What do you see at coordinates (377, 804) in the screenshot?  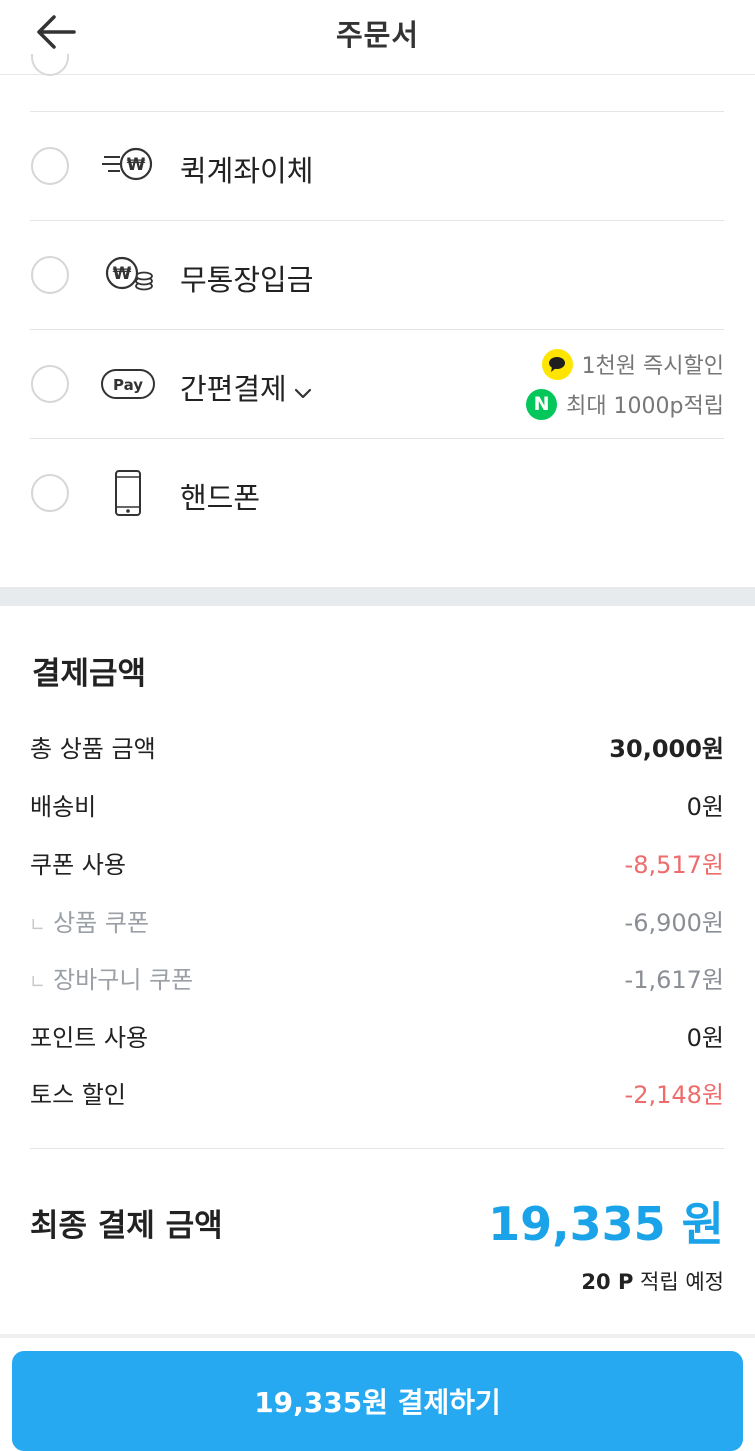 I see `summary-line-shipping: 배송비 0원` at bounding box center [377, 804].